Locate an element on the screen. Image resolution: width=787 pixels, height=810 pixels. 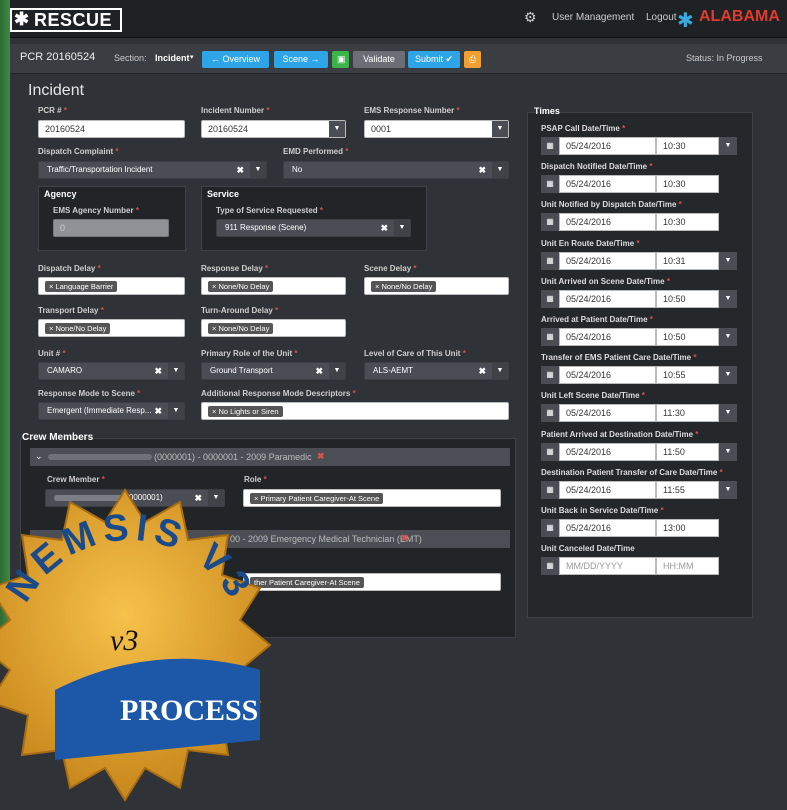
section-selector: Incident is located at coordinates (172, 58).